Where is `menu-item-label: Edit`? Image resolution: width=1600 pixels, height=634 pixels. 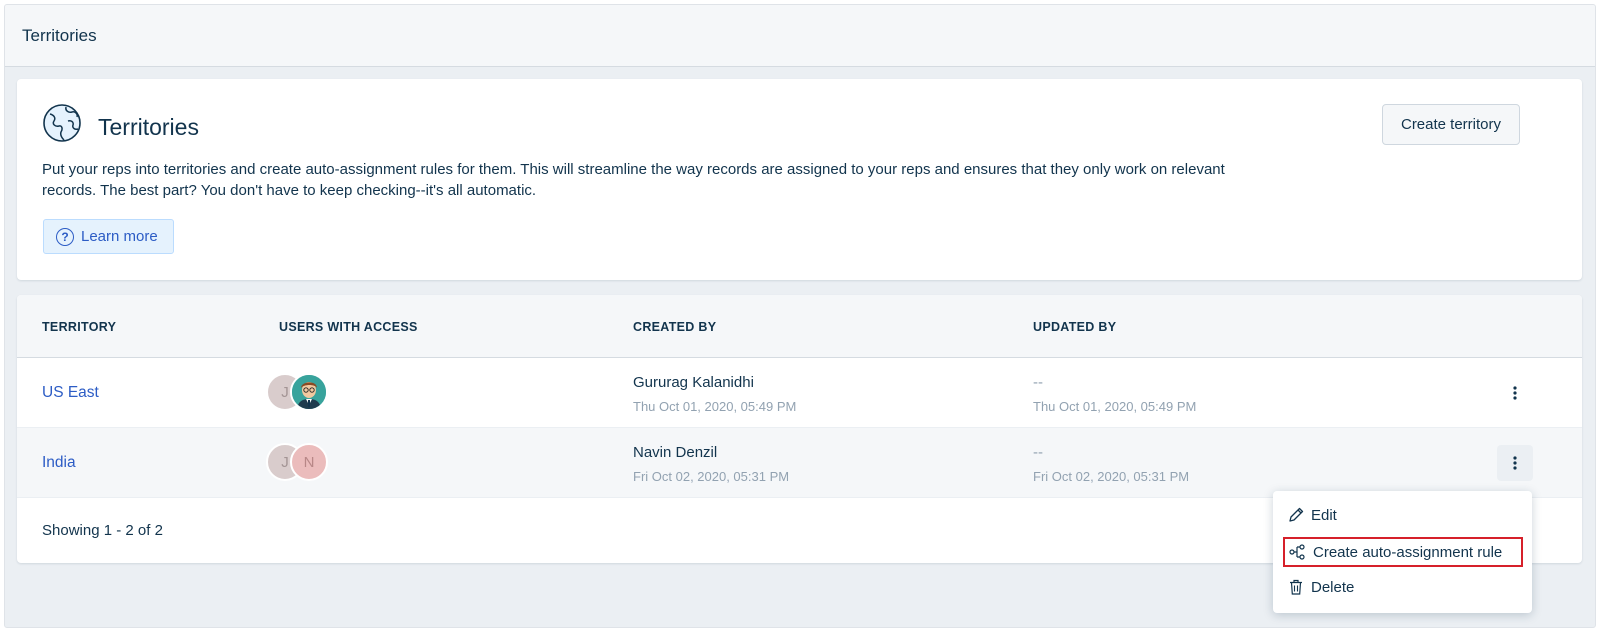 menu-item-label: Edit is located at coordinates (1324, 515).